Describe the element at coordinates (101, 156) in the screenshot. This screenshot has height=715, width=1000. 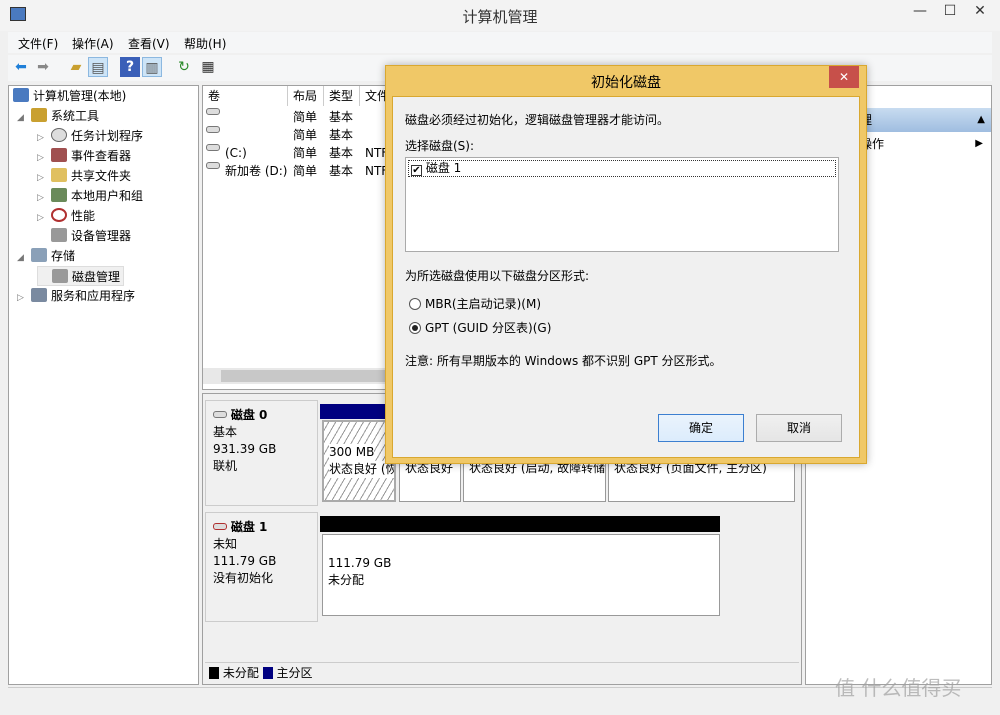
I see `tree-label: 事件查看器` at that location.